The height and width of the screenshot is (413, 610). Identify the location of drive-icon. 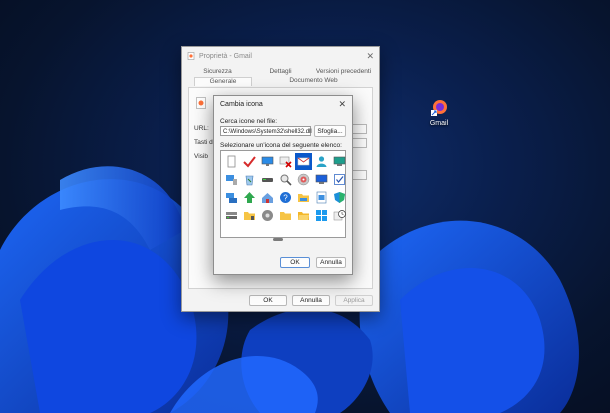
(267, 180).